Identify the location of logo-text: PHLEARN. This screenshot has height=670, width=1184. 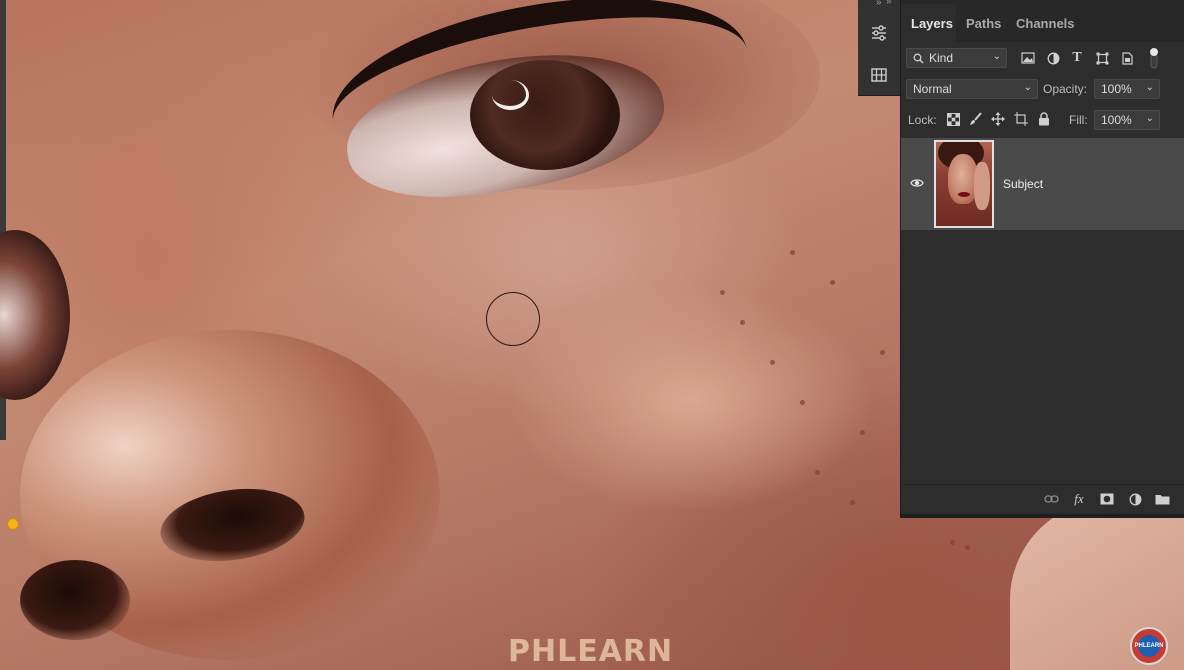
(1149, 646).